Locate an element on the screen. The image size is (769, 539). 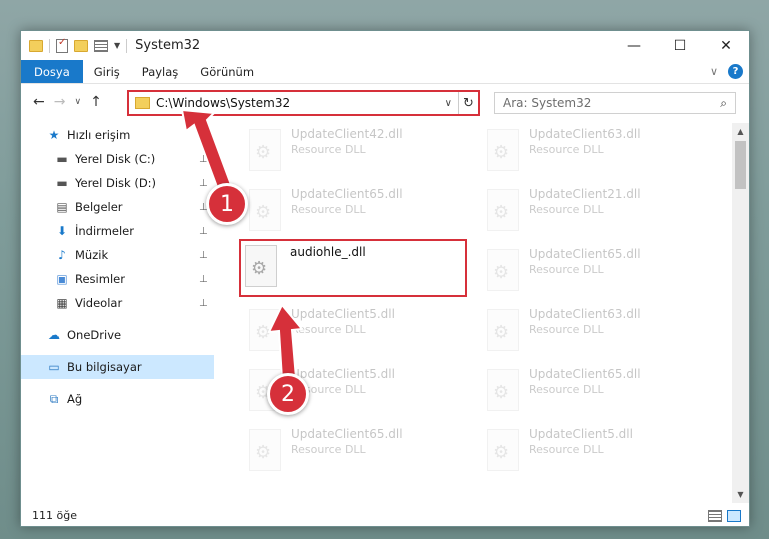
forward-arrow-icon: → is located at coordinates (60, 102).